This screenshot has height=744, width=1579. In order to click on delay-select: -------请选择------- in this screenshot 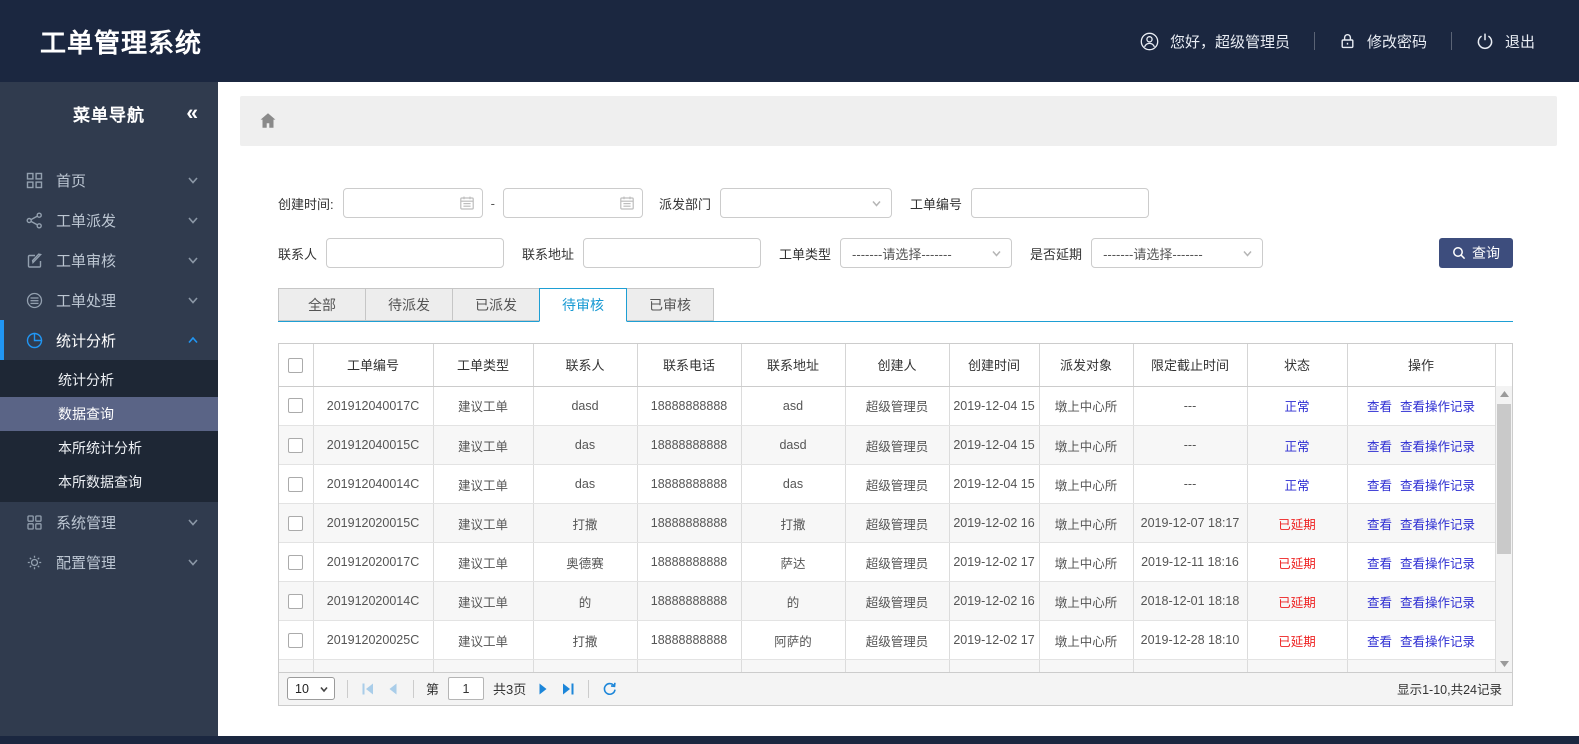, I will do `click(1177, 253)`.